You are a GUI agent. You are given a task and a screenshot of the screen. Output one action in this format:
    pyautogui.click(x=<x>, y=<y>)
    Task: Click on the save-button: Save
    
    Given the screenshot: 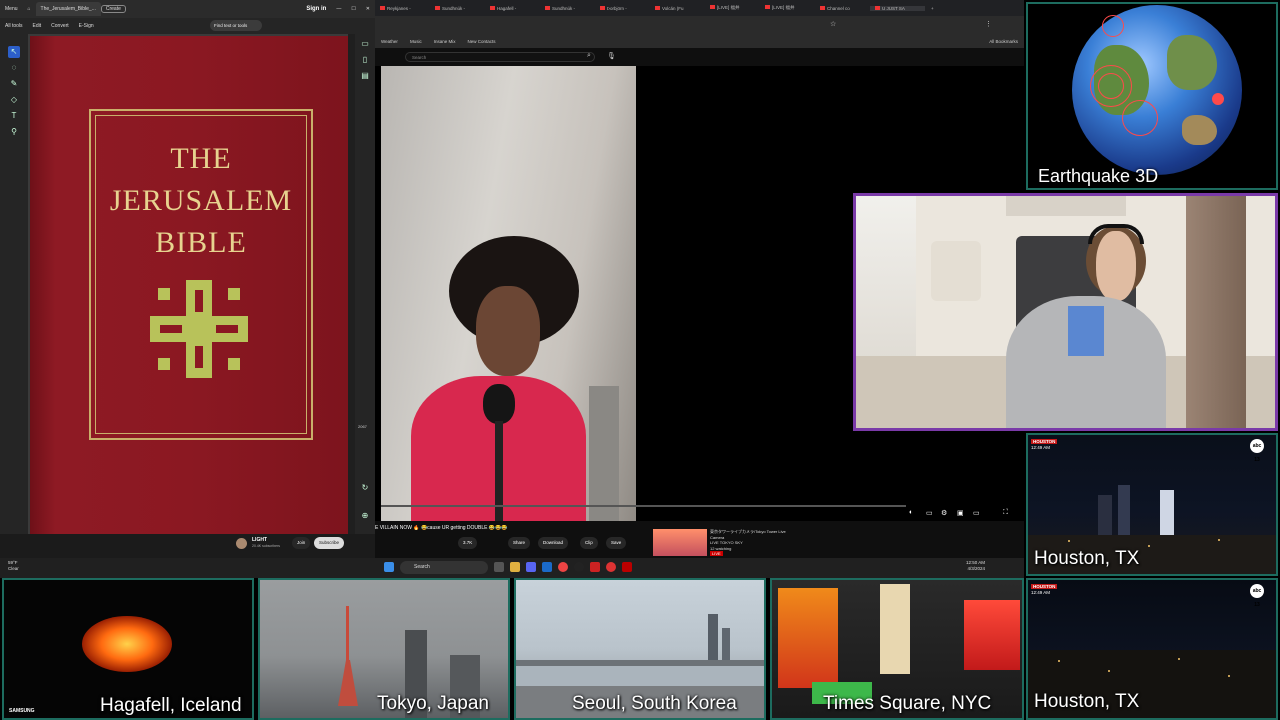 What is the action you would take?
    pyautogui.click(x=616, y=543)
    